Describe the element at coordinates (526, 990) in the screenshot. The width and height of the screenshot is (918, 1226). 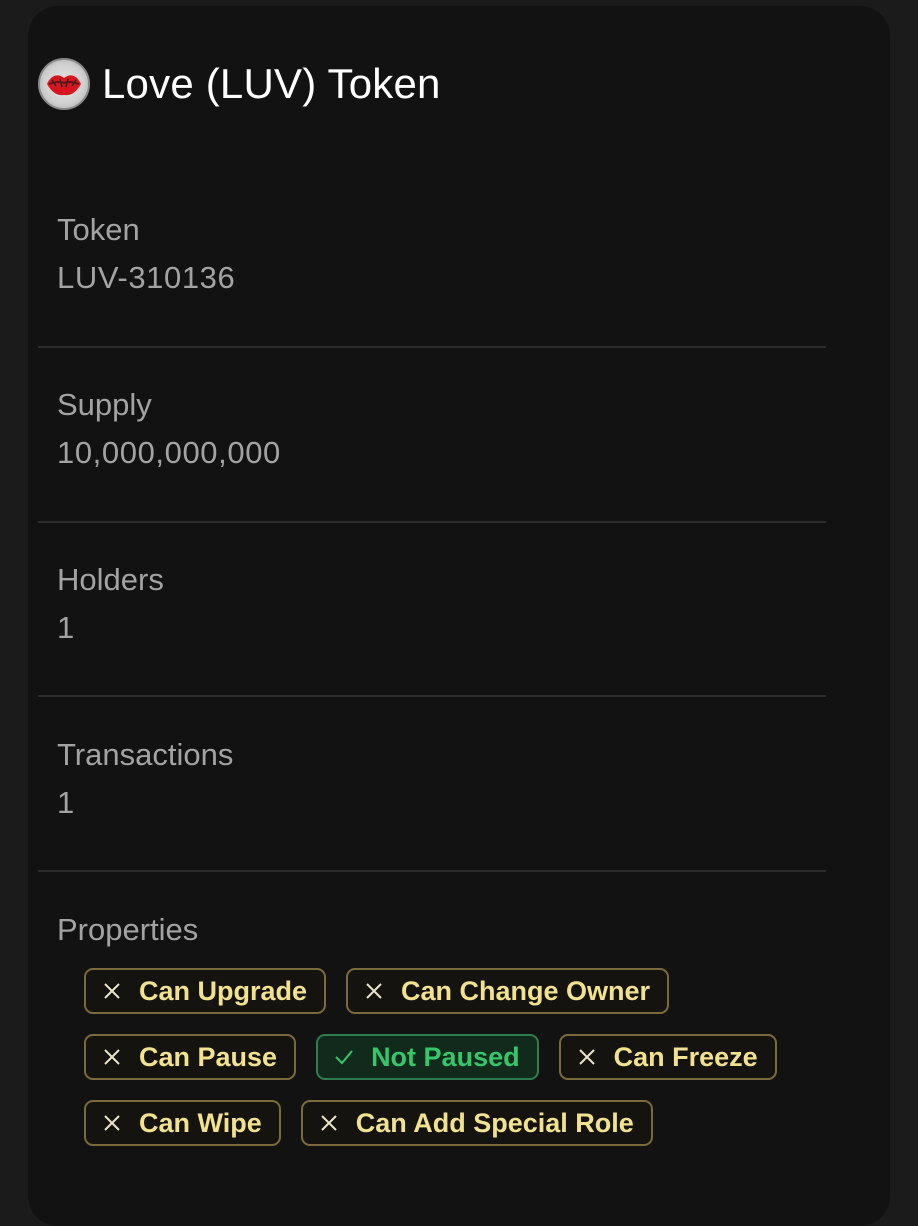
I see `badge-label: Can Change Owner` at that location.